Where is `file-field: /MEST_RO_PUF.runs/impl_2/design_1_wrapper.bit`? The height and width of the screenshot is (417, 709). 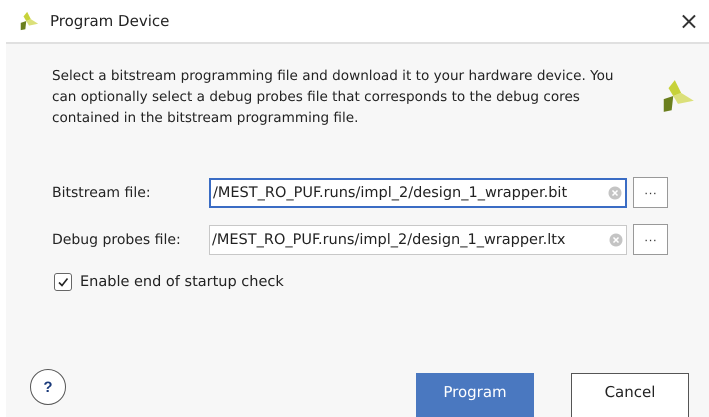 file-field: /MEST_RO_PUF.runs/impl_2/design_1_wrapper.bit is located at coordinates (418, 193).